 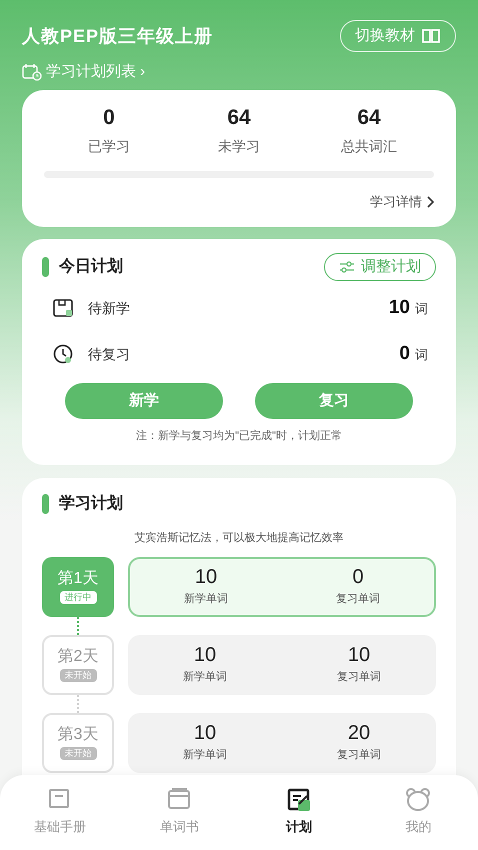 What do you see at coordinates (179, 813) in the screenshot?
I see `tab-item: 单词书` at bounding box center [179, 813].